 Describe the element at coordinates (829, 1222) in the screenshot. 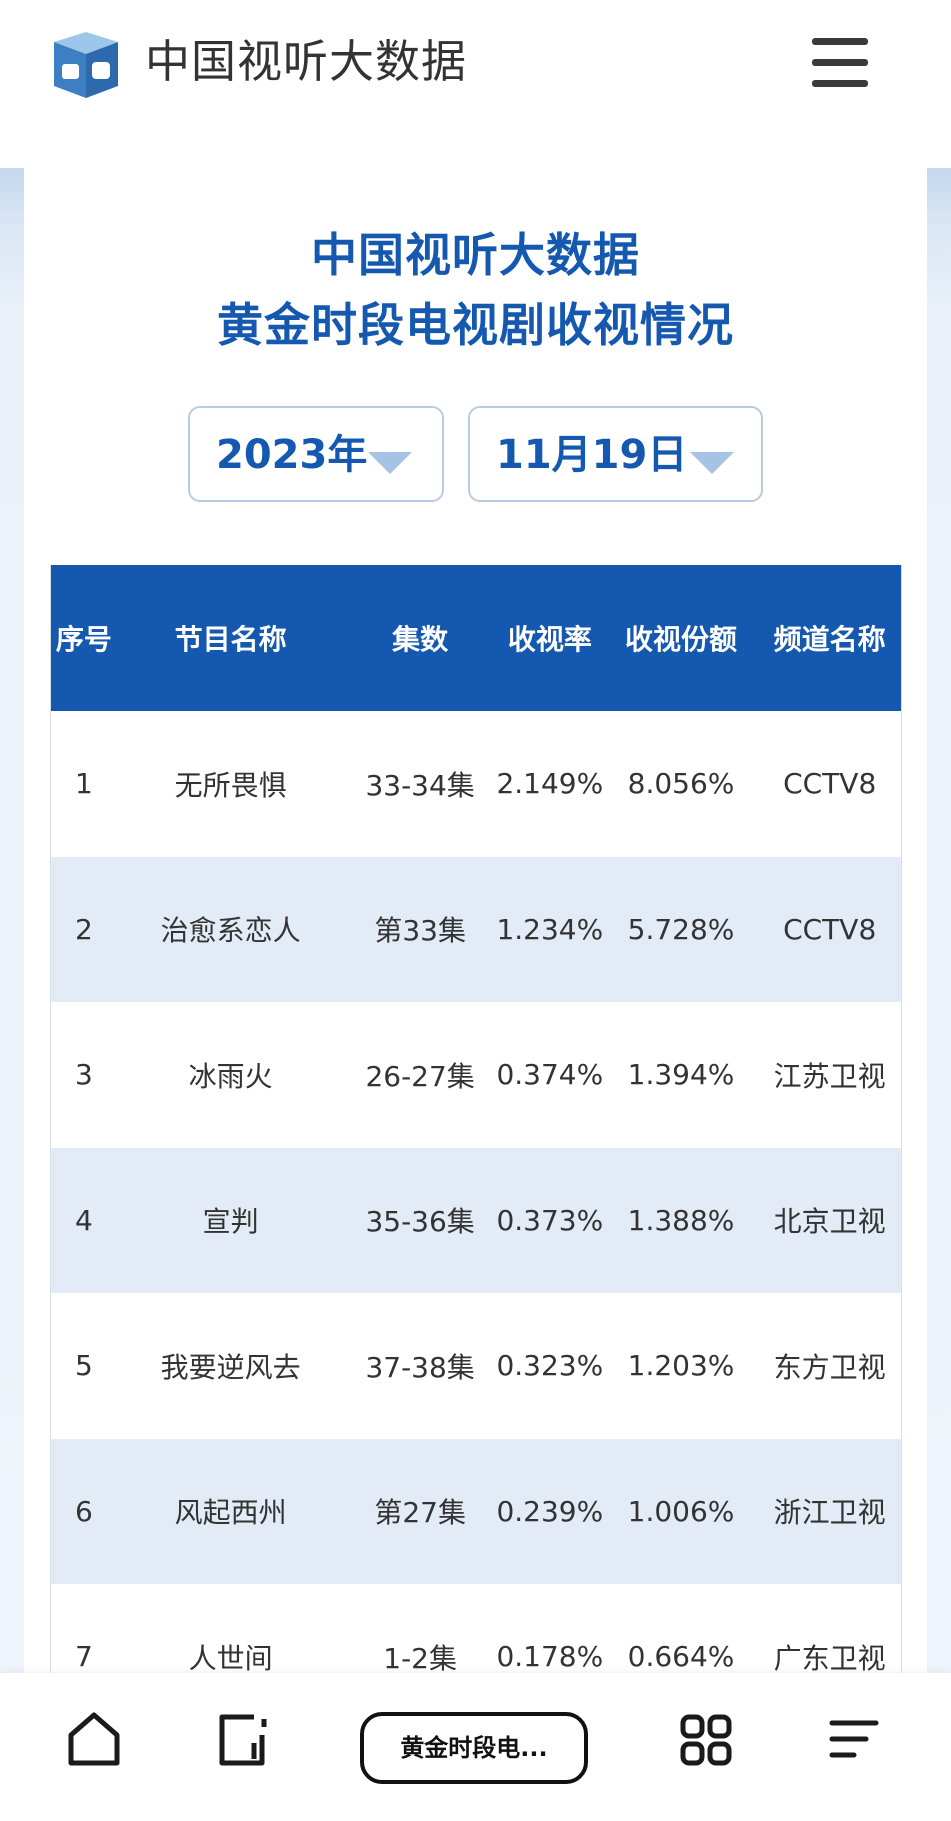

I see `cell-channel: 北京卫视` at that location.